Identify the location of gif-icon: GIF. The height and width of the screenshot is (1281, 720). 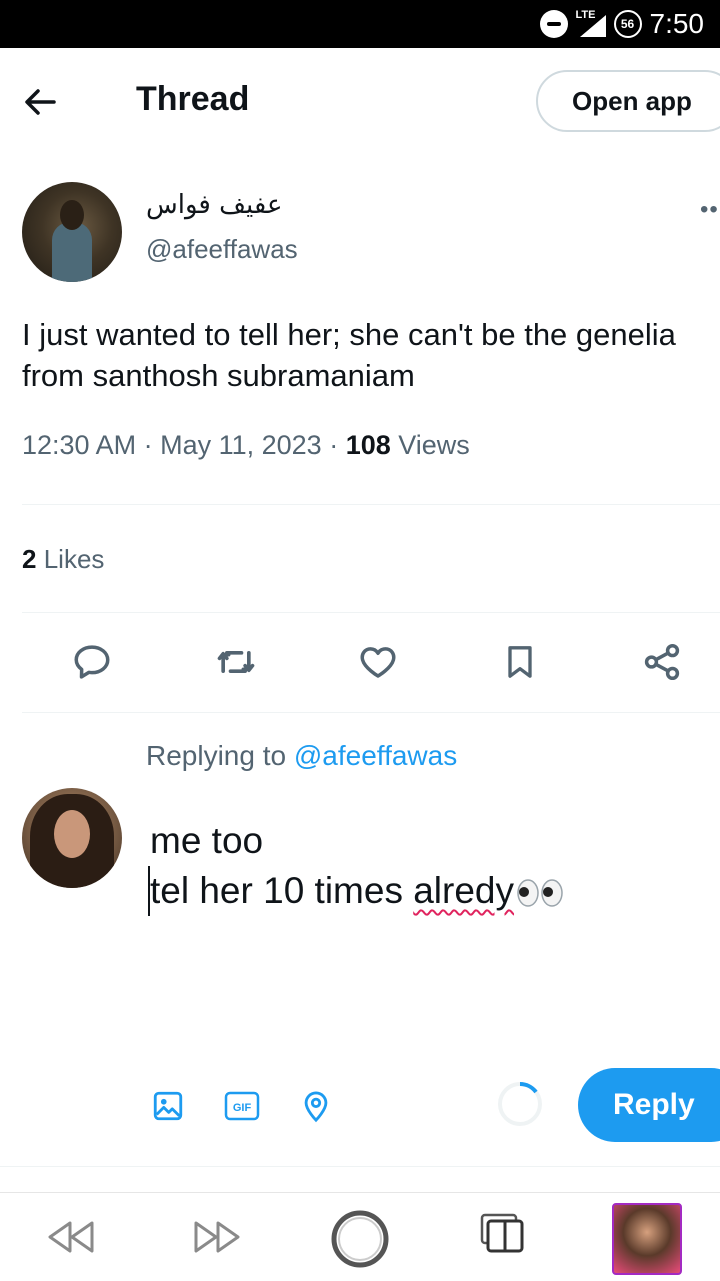
(242, 1106).